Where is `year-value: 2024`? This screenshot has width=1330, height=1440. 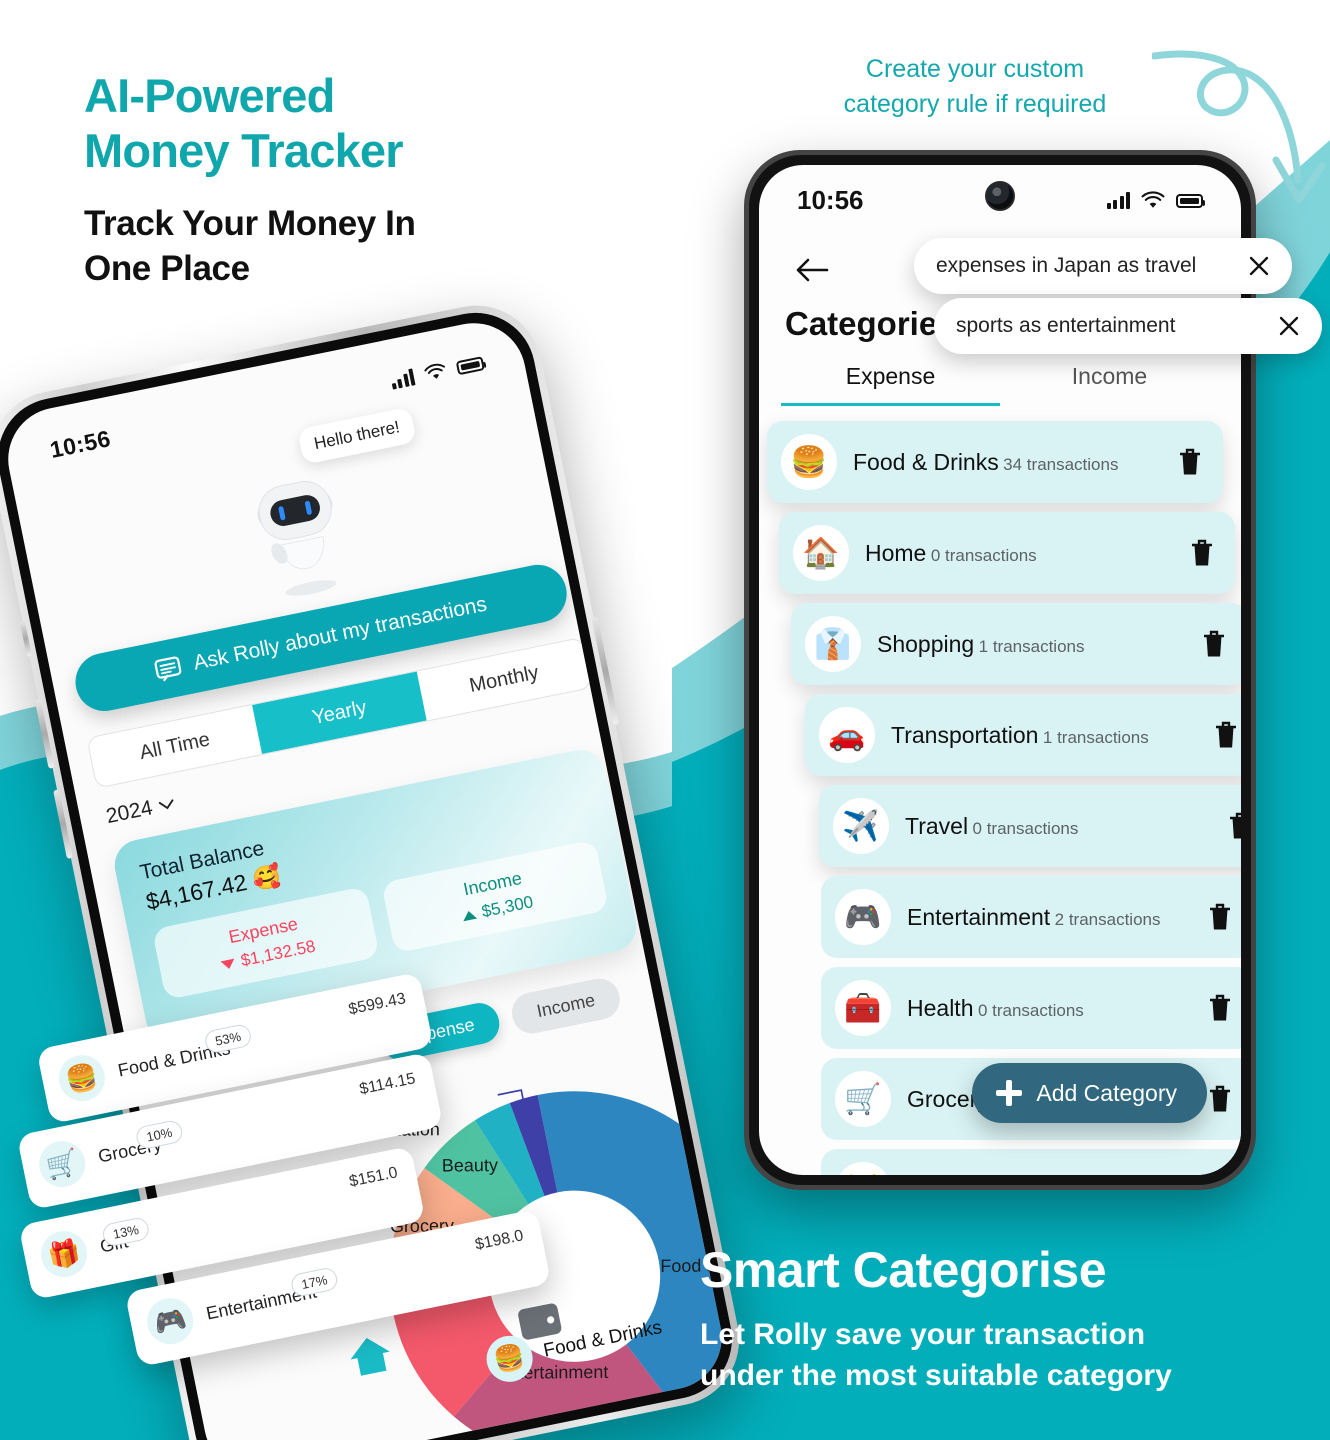 year-value: 2024 is located at coordinates (129, 812).